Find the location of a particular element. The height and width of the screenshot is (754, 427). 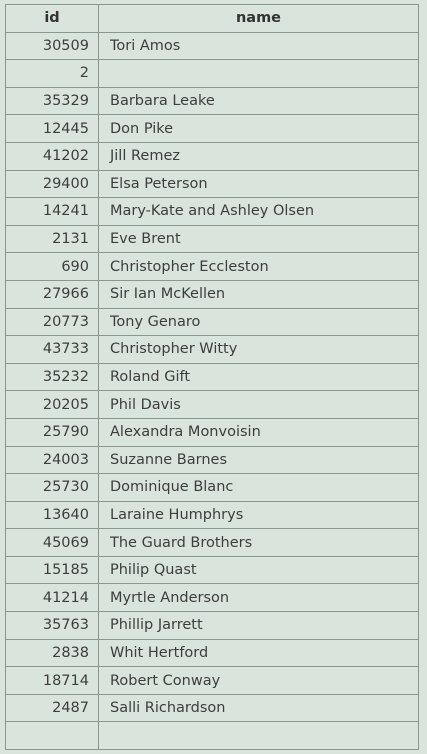

table-row: 2487 Salli Richardson is located at coordinates (212, 708).